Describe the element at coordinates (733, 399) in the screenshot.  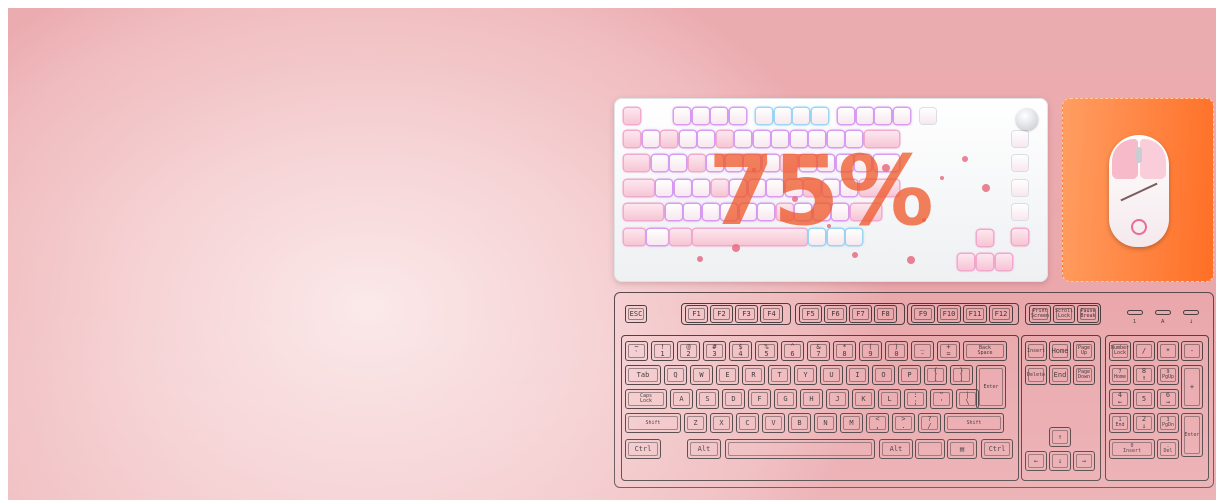
I see `keyboard-key: D` at that location.